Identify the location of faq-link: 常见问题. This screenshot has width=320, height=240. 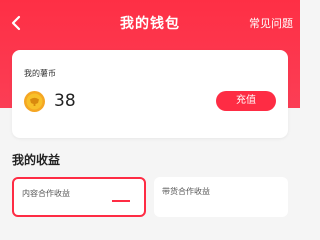
(271, 23).